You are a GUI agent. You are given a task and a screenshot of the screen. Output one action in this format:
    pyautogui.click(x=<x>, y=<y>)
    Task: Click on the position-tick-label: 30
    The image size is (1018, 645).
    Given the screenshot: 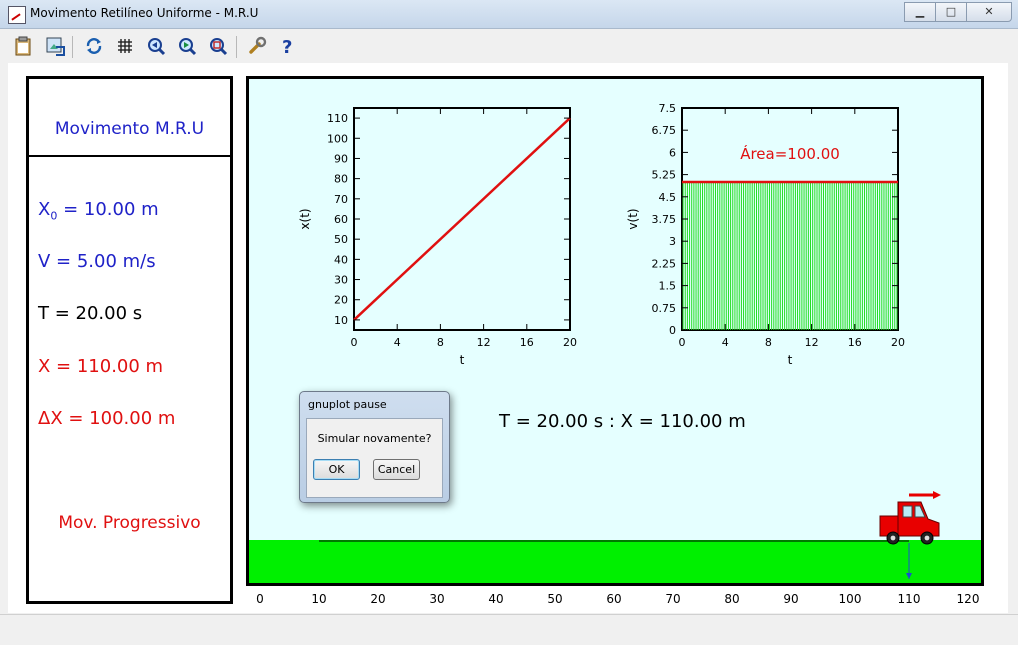 What is the action you would take?
    pyautogui.click(x=436, y=599)
    